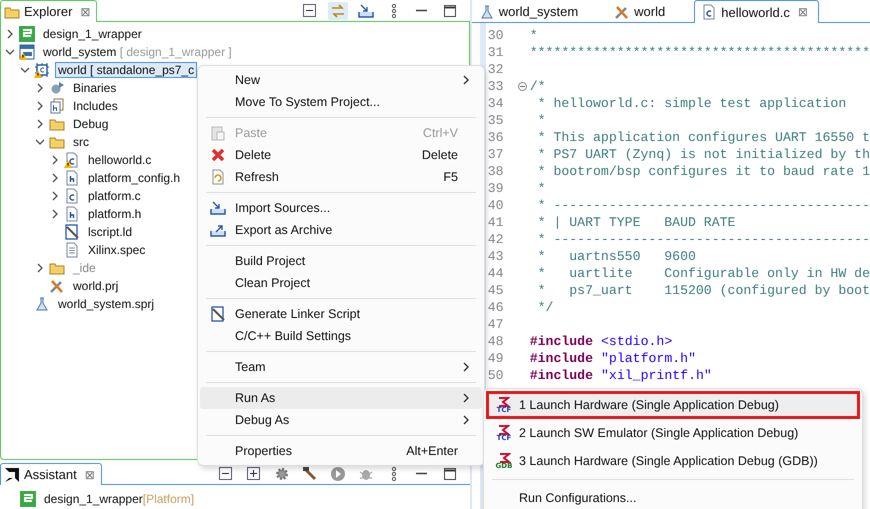  What do you see at coordinates (341, 261) in the screenshot?
I see `menu-item: Build Project` at bounding box center [341, 261].